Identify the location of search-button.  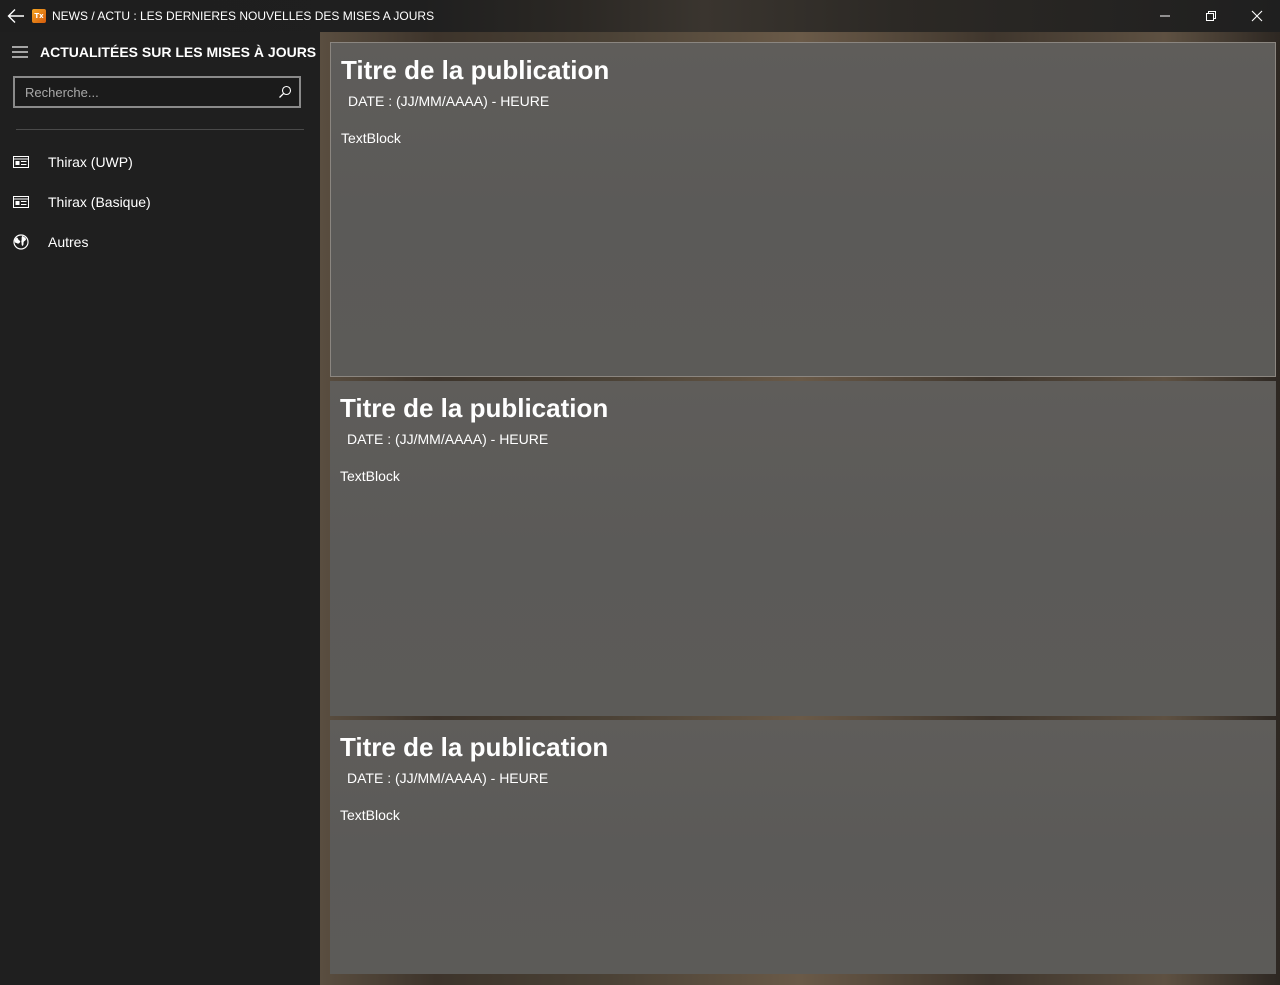
(285, 92).